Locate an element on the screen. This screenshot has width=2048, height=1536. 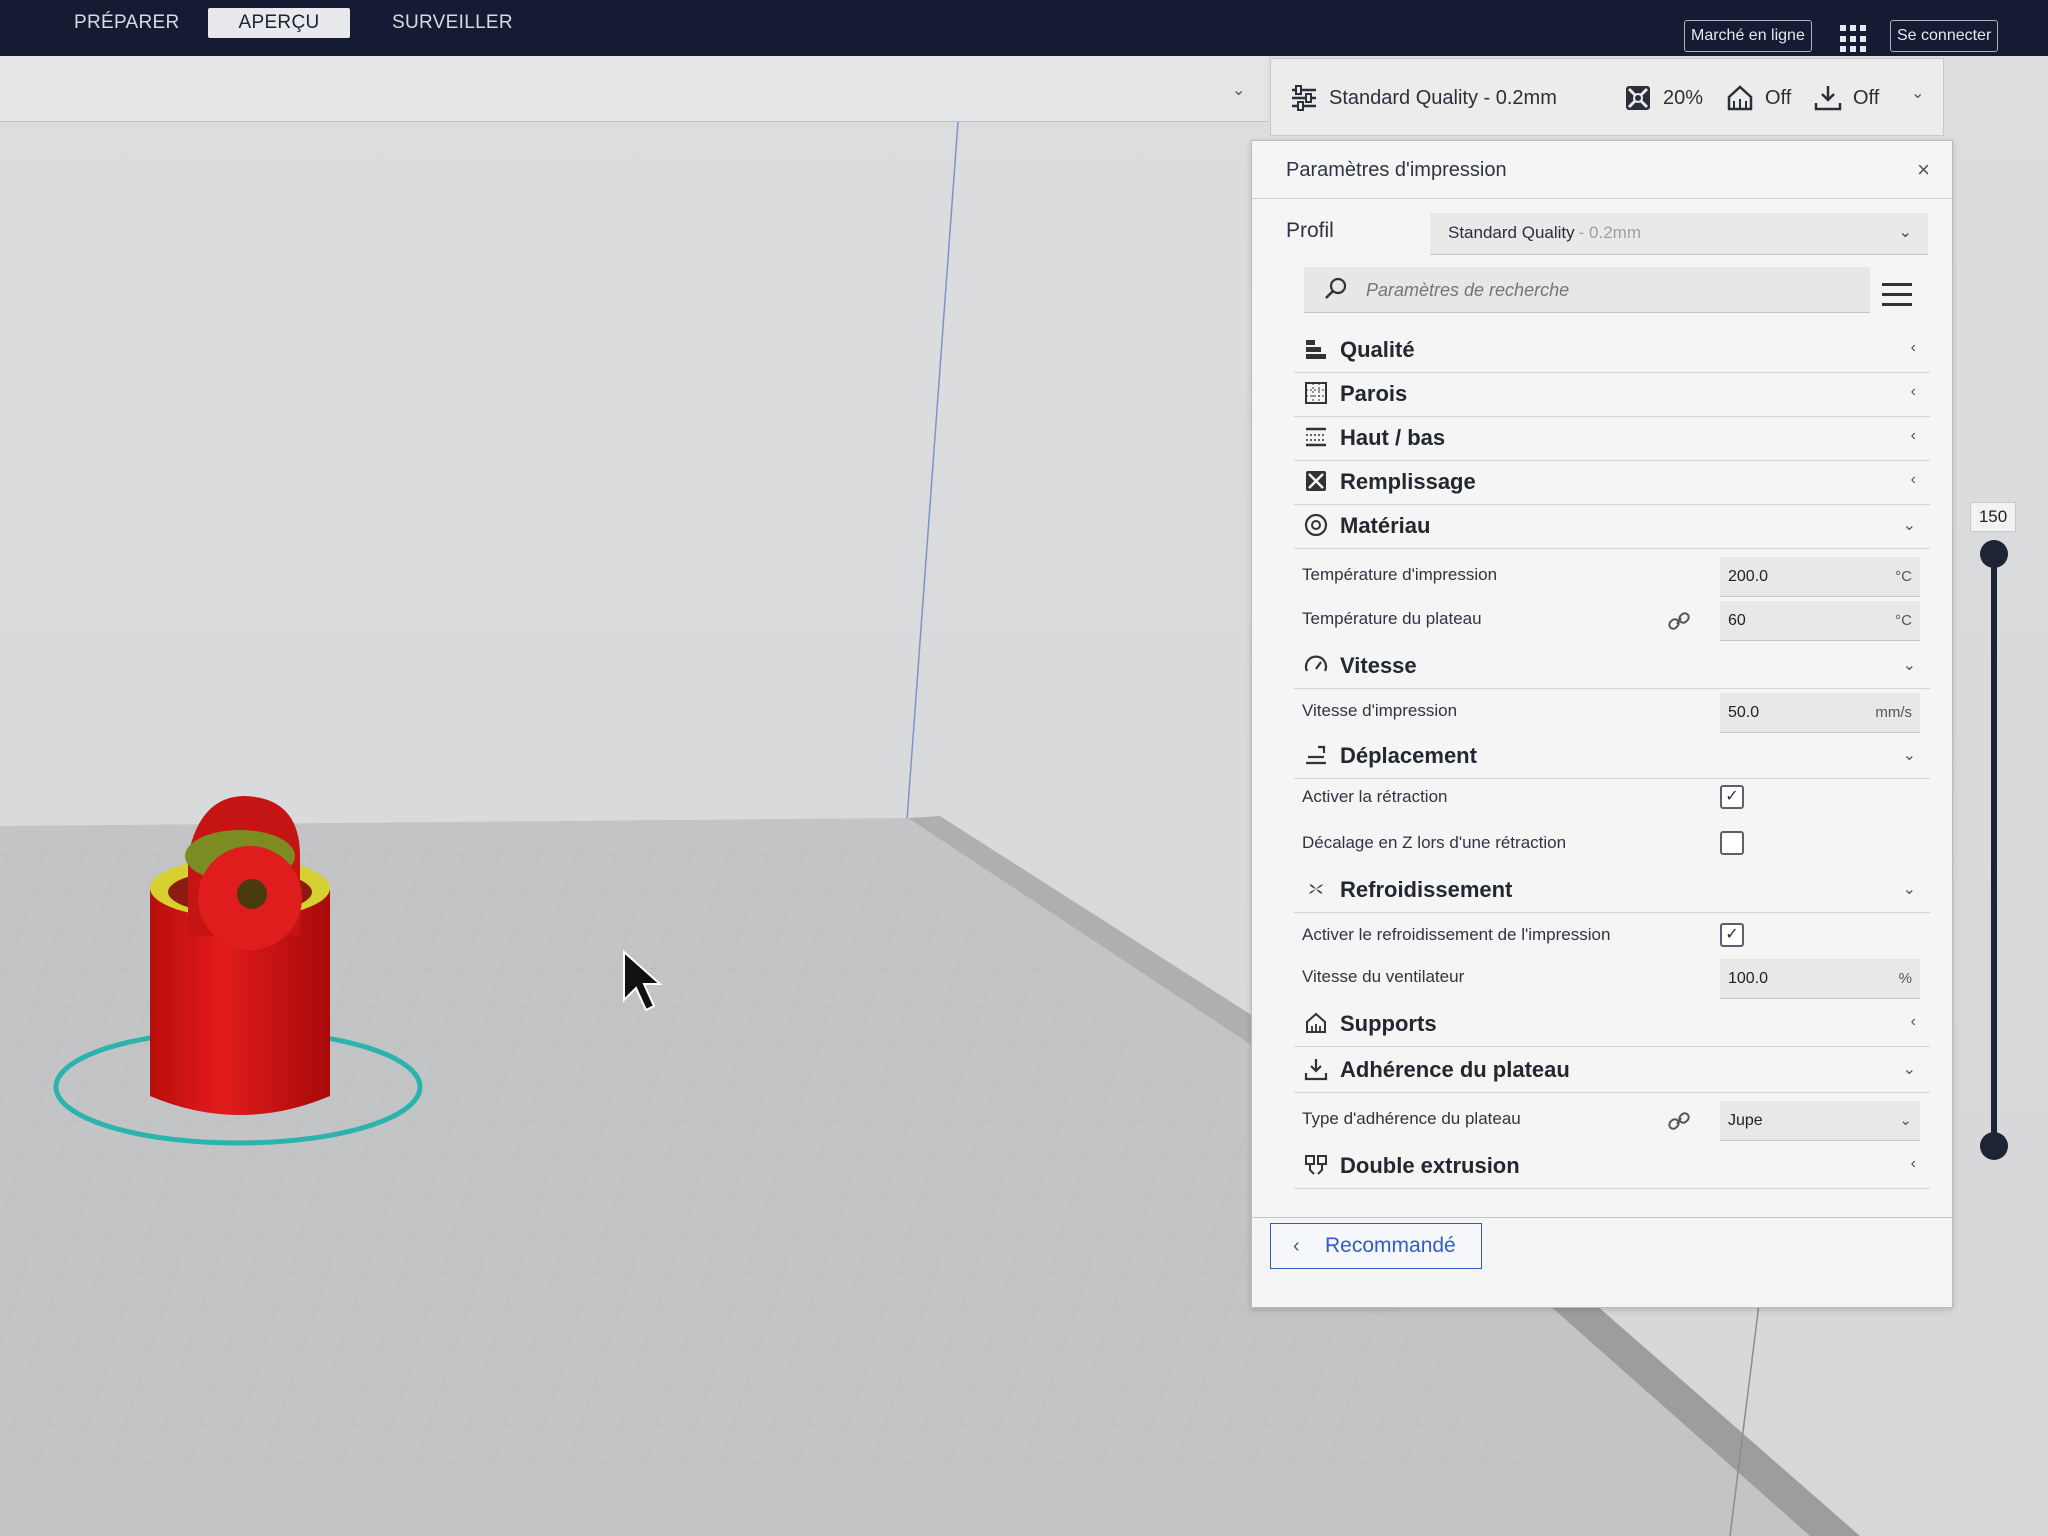
section-title: Supports is located at coordinates (1388, 1023).